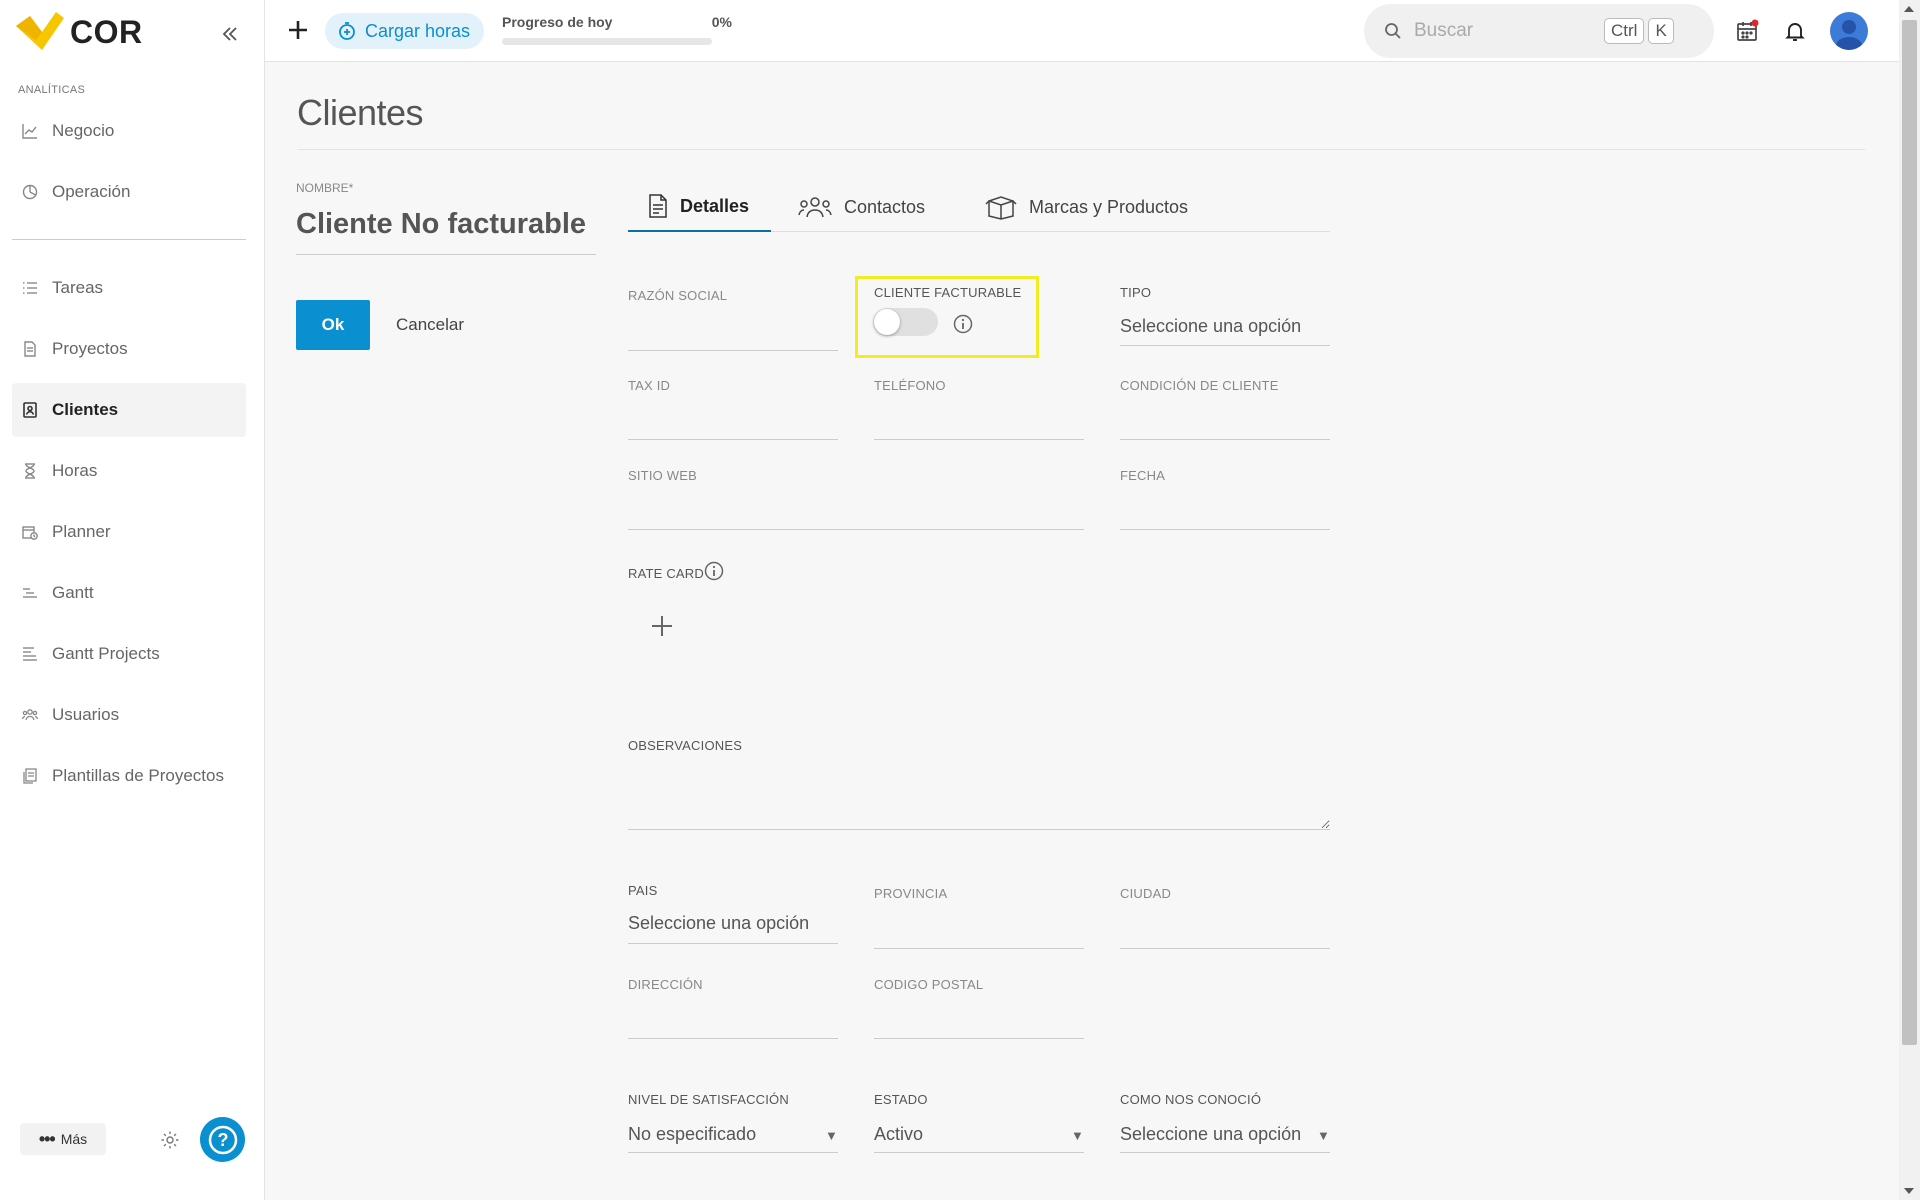 The image size is (1920, 1200). I want to click on tab-detalles: Detalles, so click(700, 207).